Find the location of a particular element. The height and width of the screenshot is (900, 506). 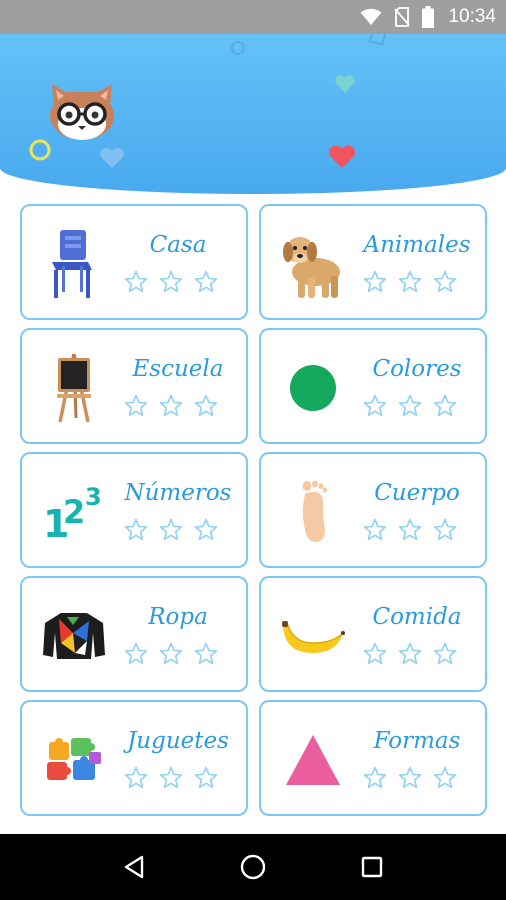

chair-icon is located at coordinates (72, 264).